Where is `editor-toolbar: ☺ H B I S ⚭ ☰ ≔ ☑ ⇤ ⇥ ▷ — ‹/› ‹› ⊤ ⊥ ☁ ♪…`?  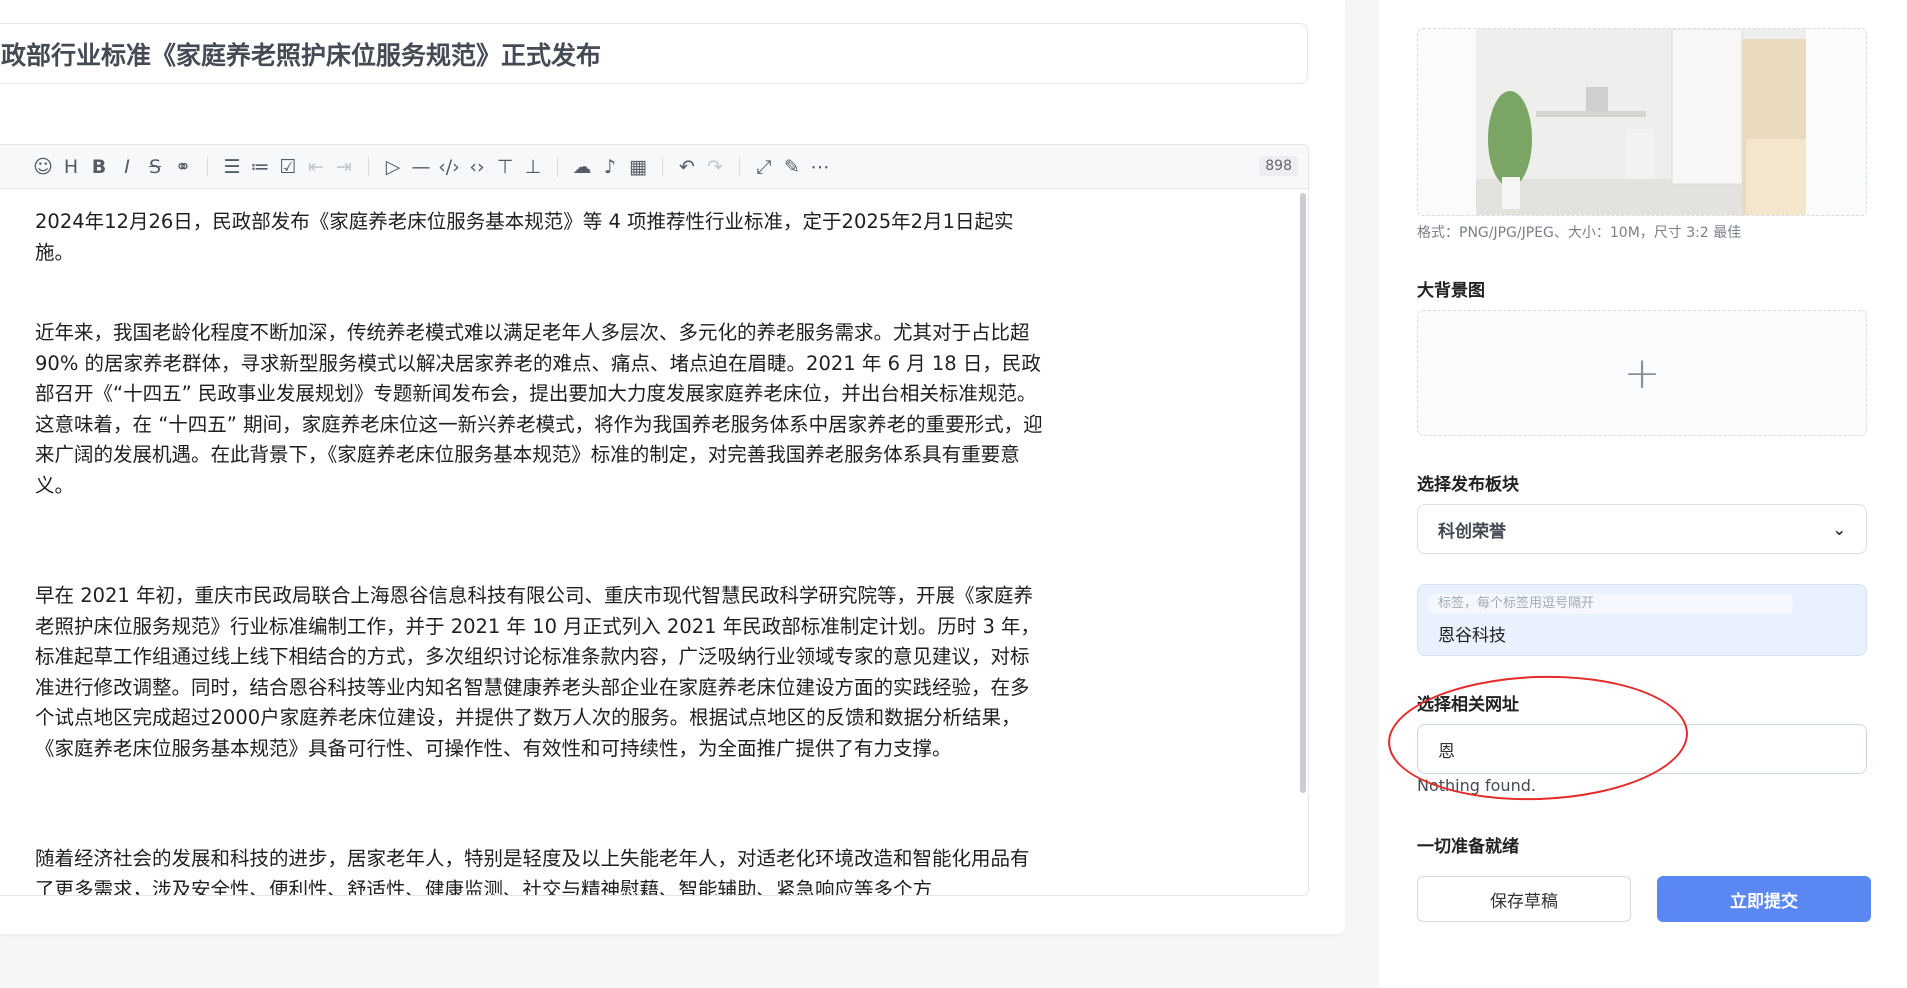
editor-toolbar: ☺ H B I S ⚭ ☰ ≔ ☑ ⇤ ⇥ ▷ — ‹/› ‹› ⊤ ⊥ ☁ ♪… is located at coordinates (654, 167).